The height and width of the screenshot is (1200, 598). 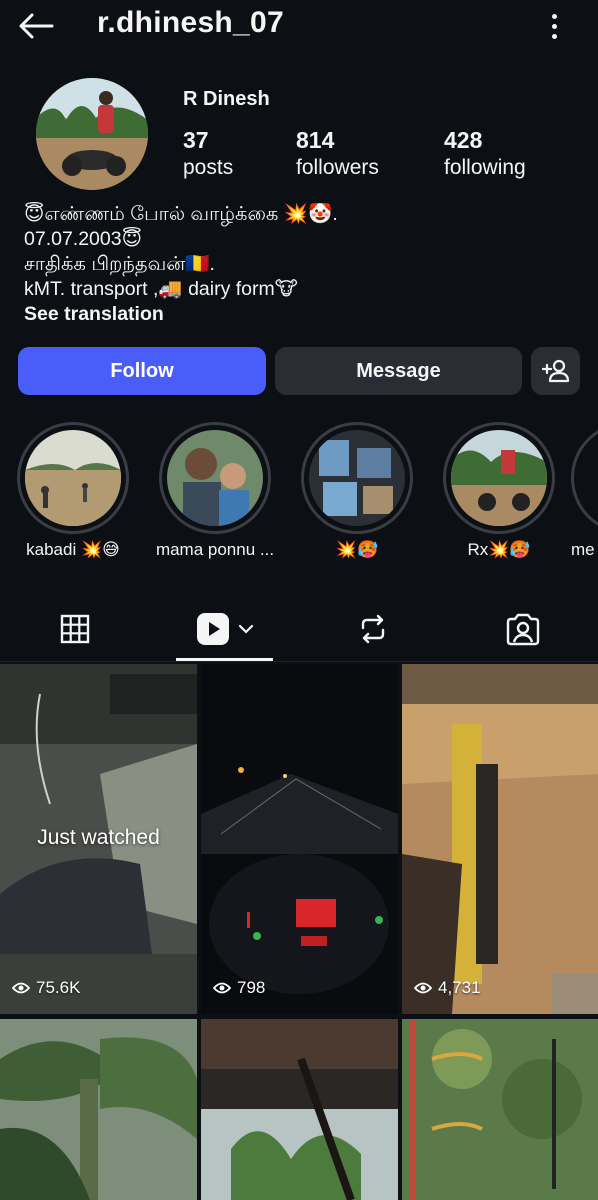 I want to click on more-options-button, so click(x=554, y=26).